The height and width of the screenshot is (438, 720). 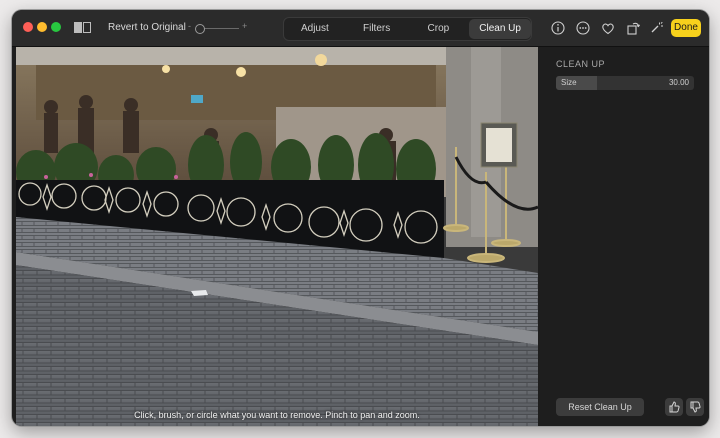 I want to click on size-slider: Size 30.00, so click(x=625, y=83).